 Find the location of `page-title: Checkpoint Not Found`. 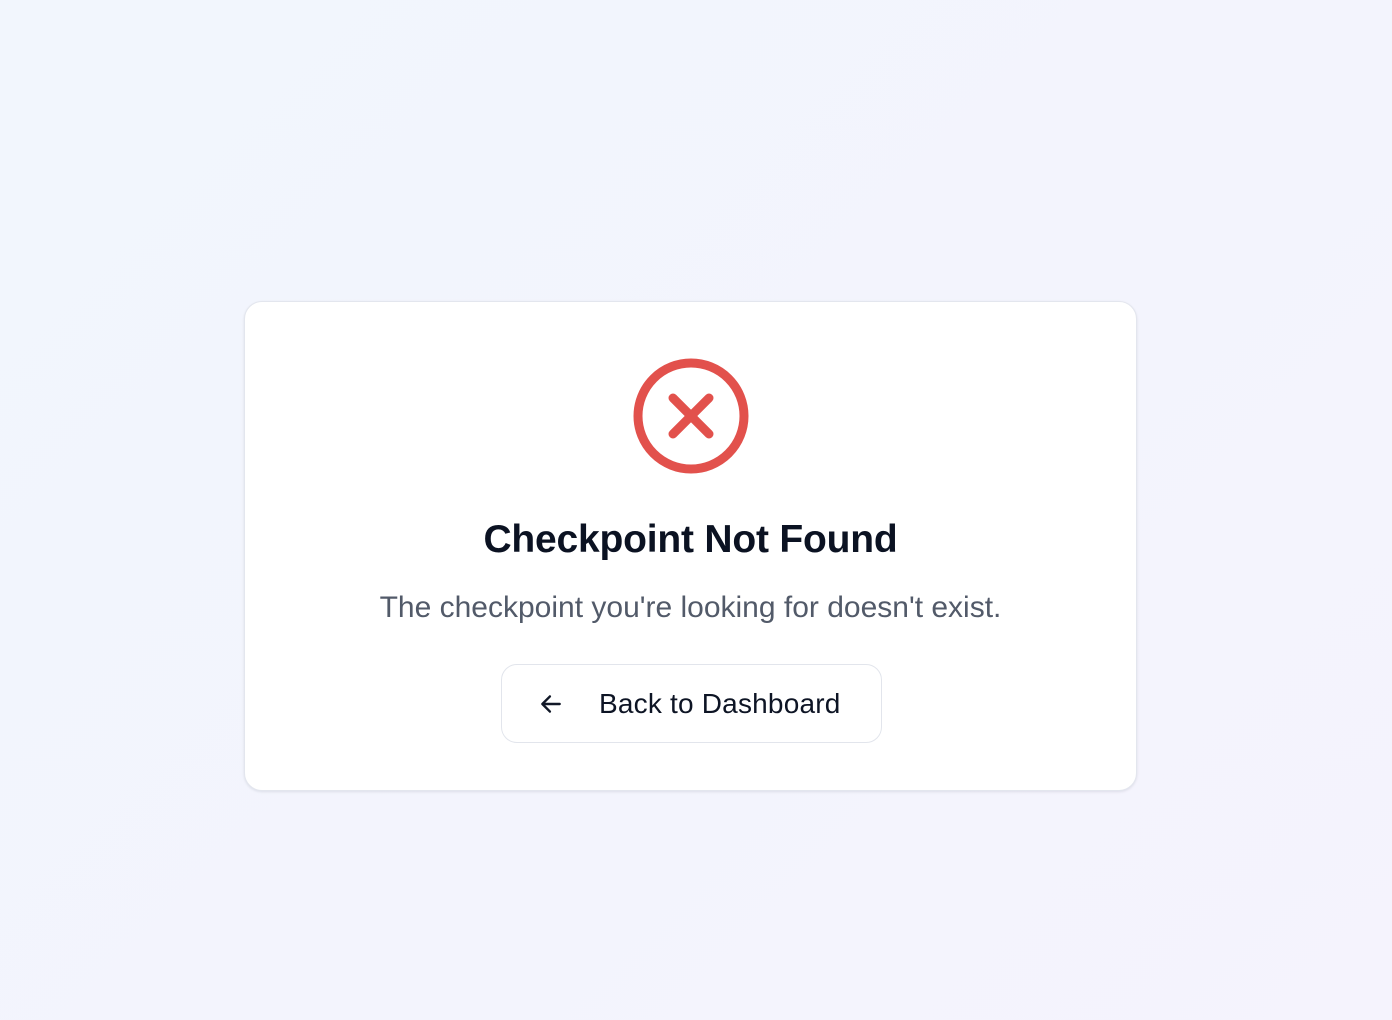

page-title: Checkpoint Not Found is located at coordinates (690, 539).